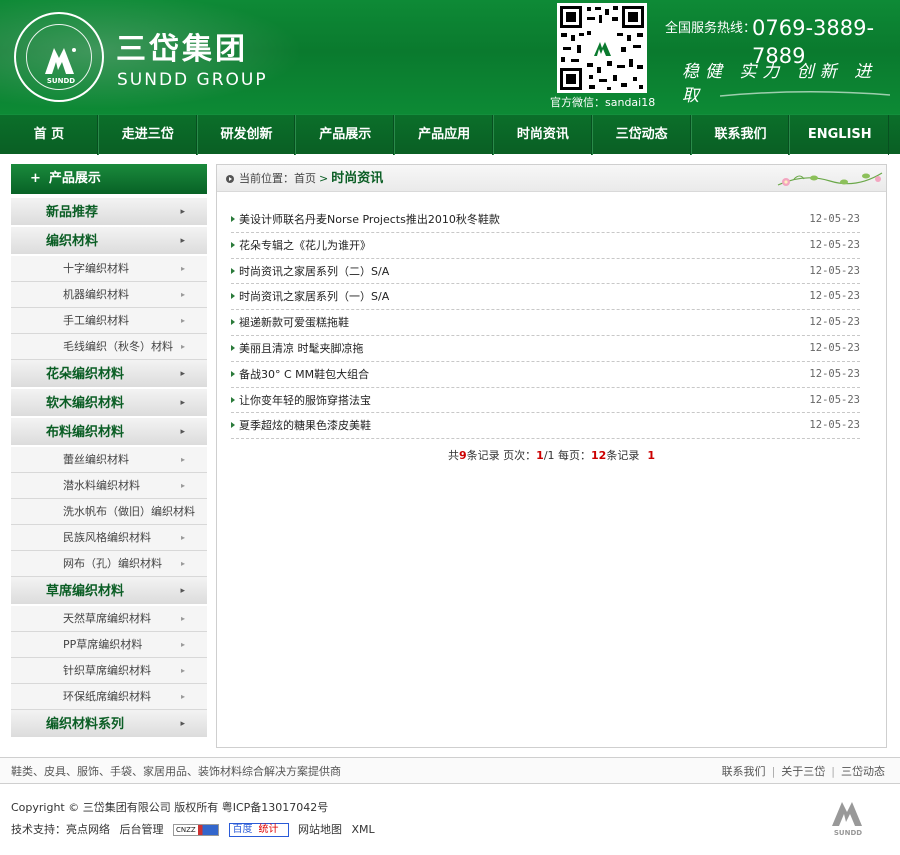  Describe the element at coordinates (543, 135) in the screenshot. I see `nav-item-fashion-news: 时尚资讯` at that location.